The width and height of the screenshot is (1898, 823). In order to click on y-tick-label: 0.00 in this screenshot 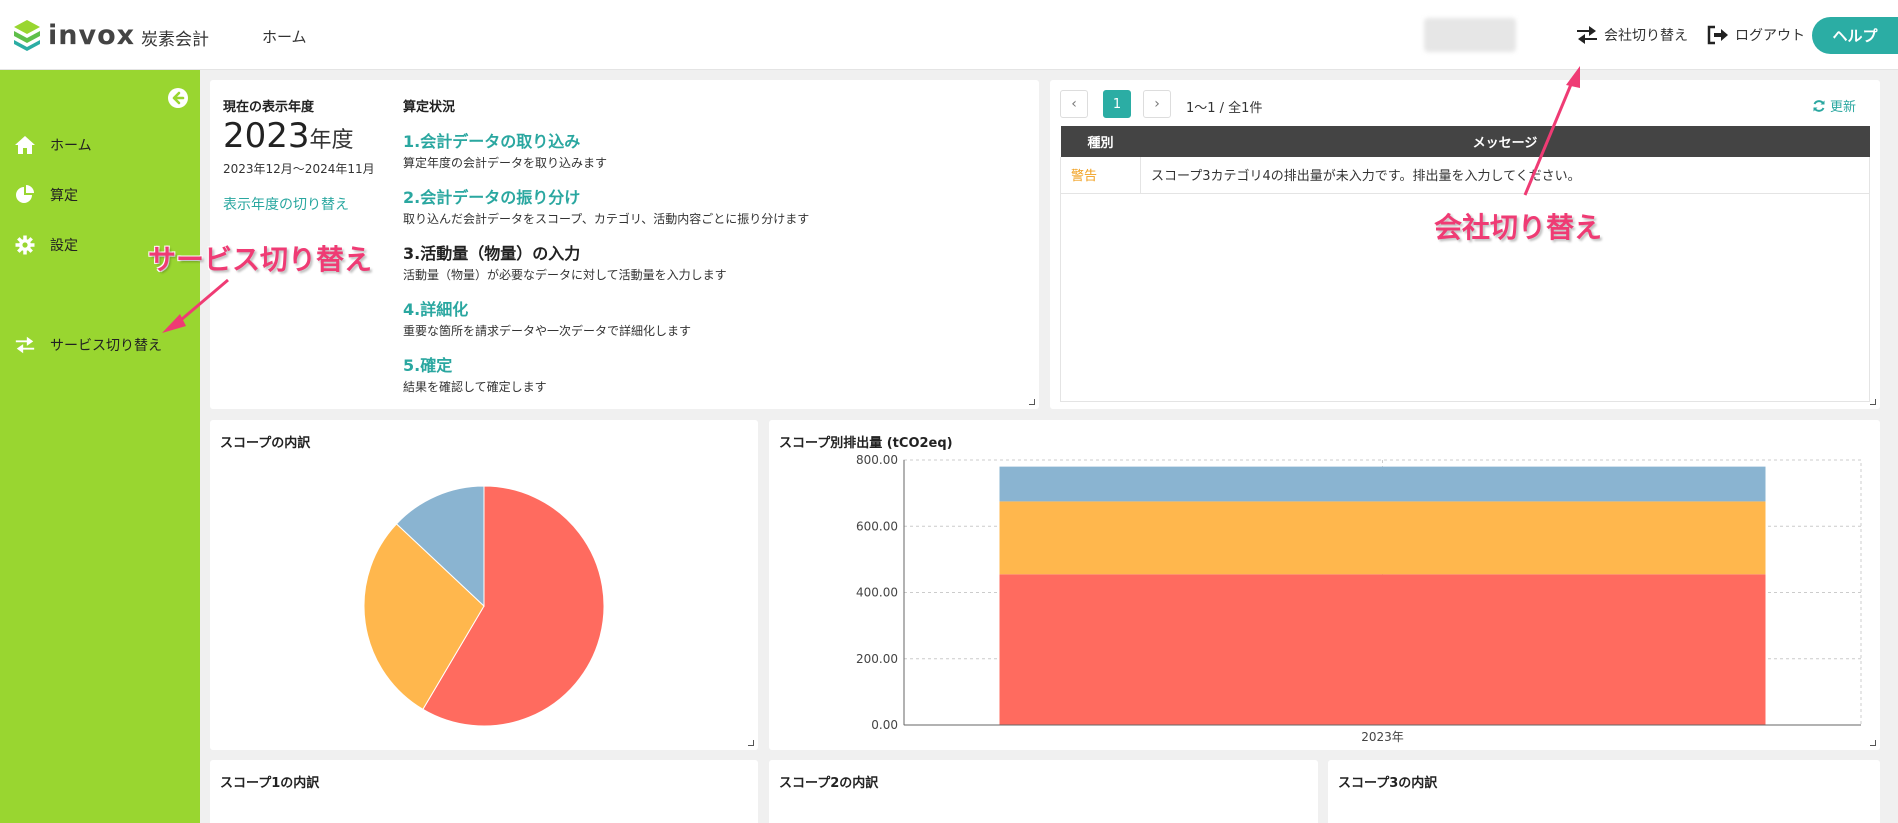, I will do `click(884, 725)`.